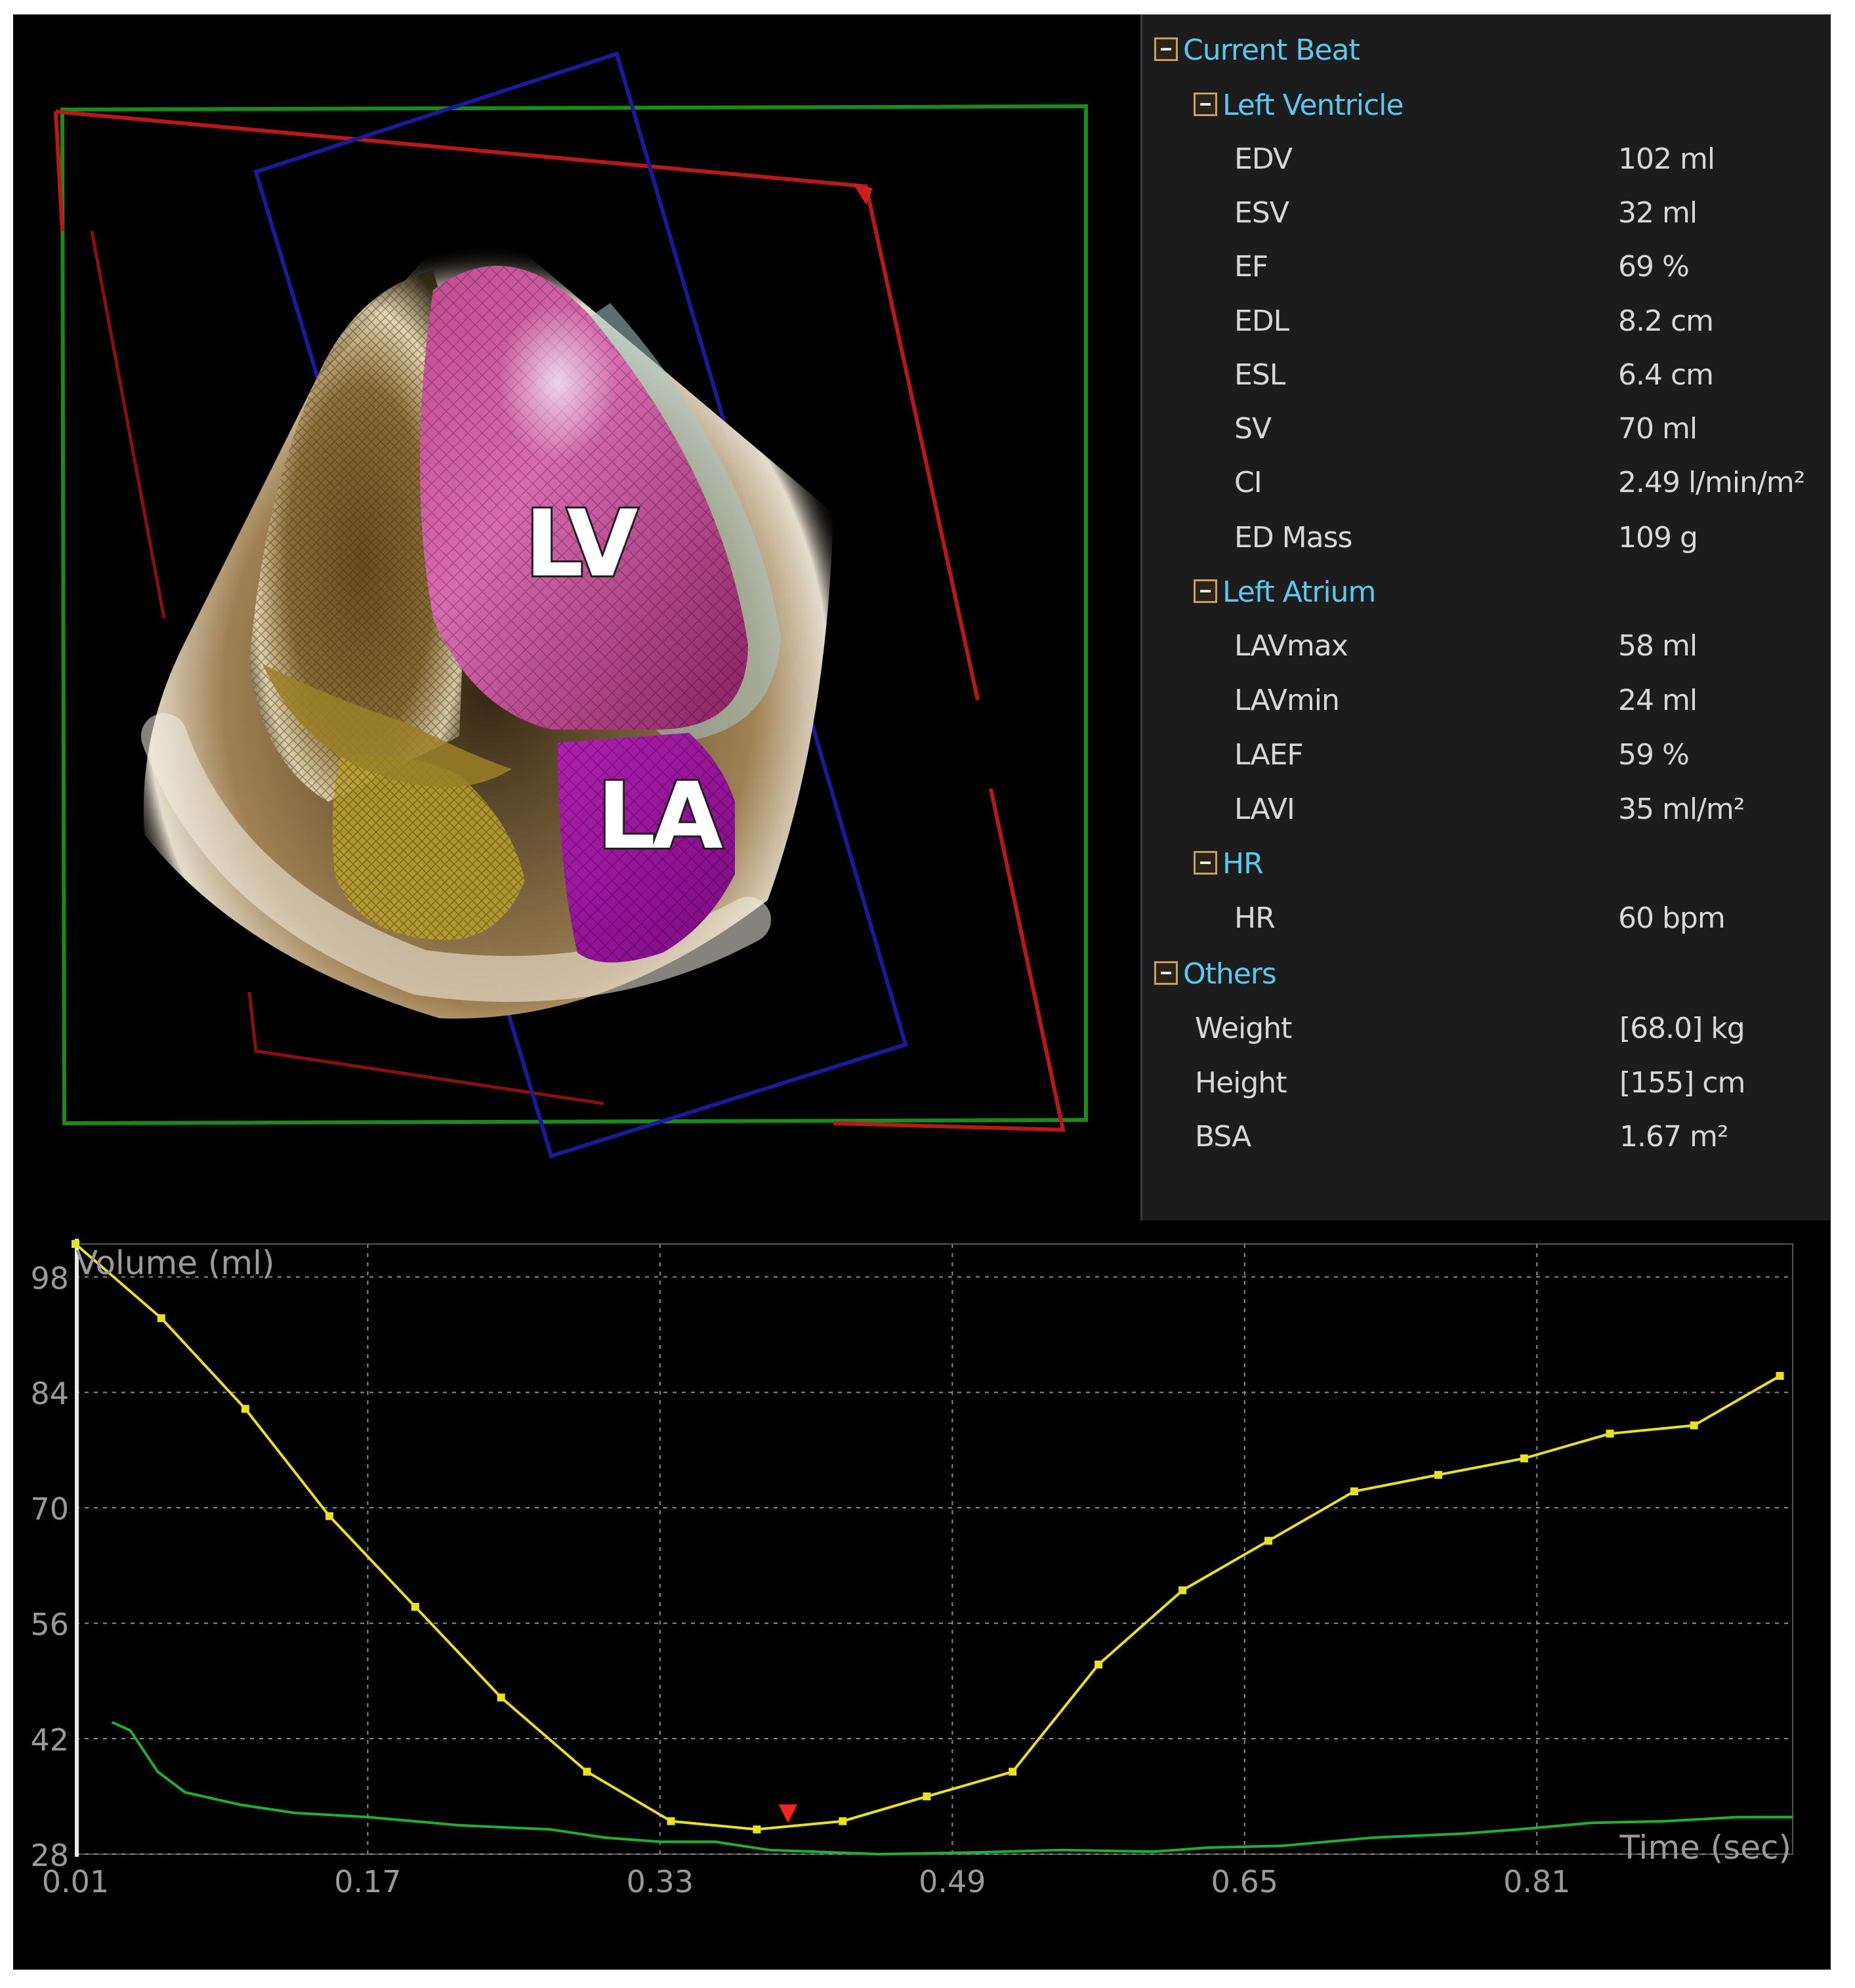  What do you see at coordinates (1658, 700) in the screenshot?
I see `measurement-value: 24 ml` at bounding box center [1658, 700].